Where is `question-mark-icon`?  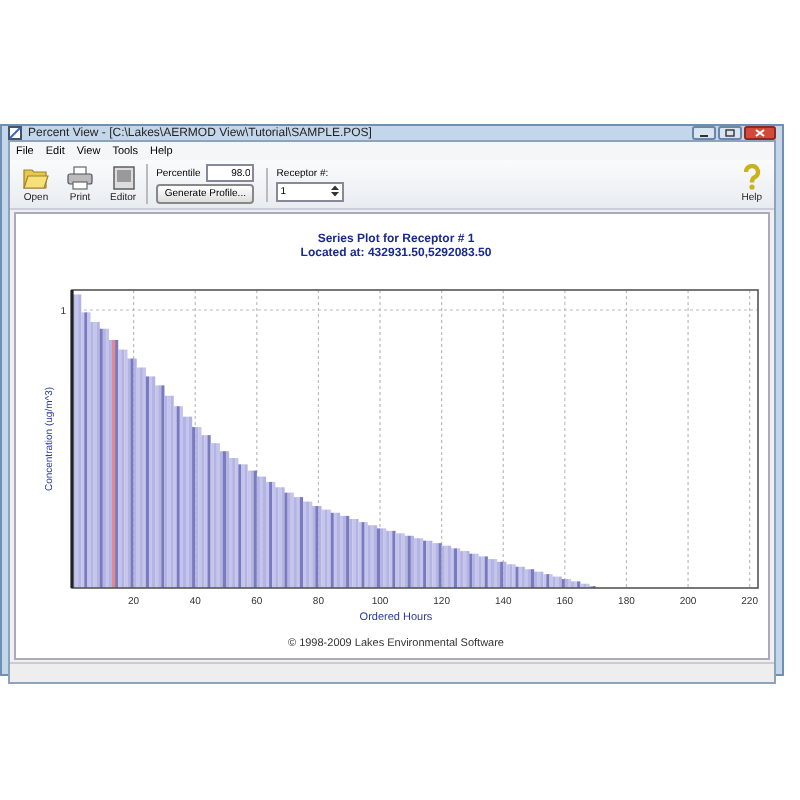
question-mark-icon is located at coordinates (751, 177).